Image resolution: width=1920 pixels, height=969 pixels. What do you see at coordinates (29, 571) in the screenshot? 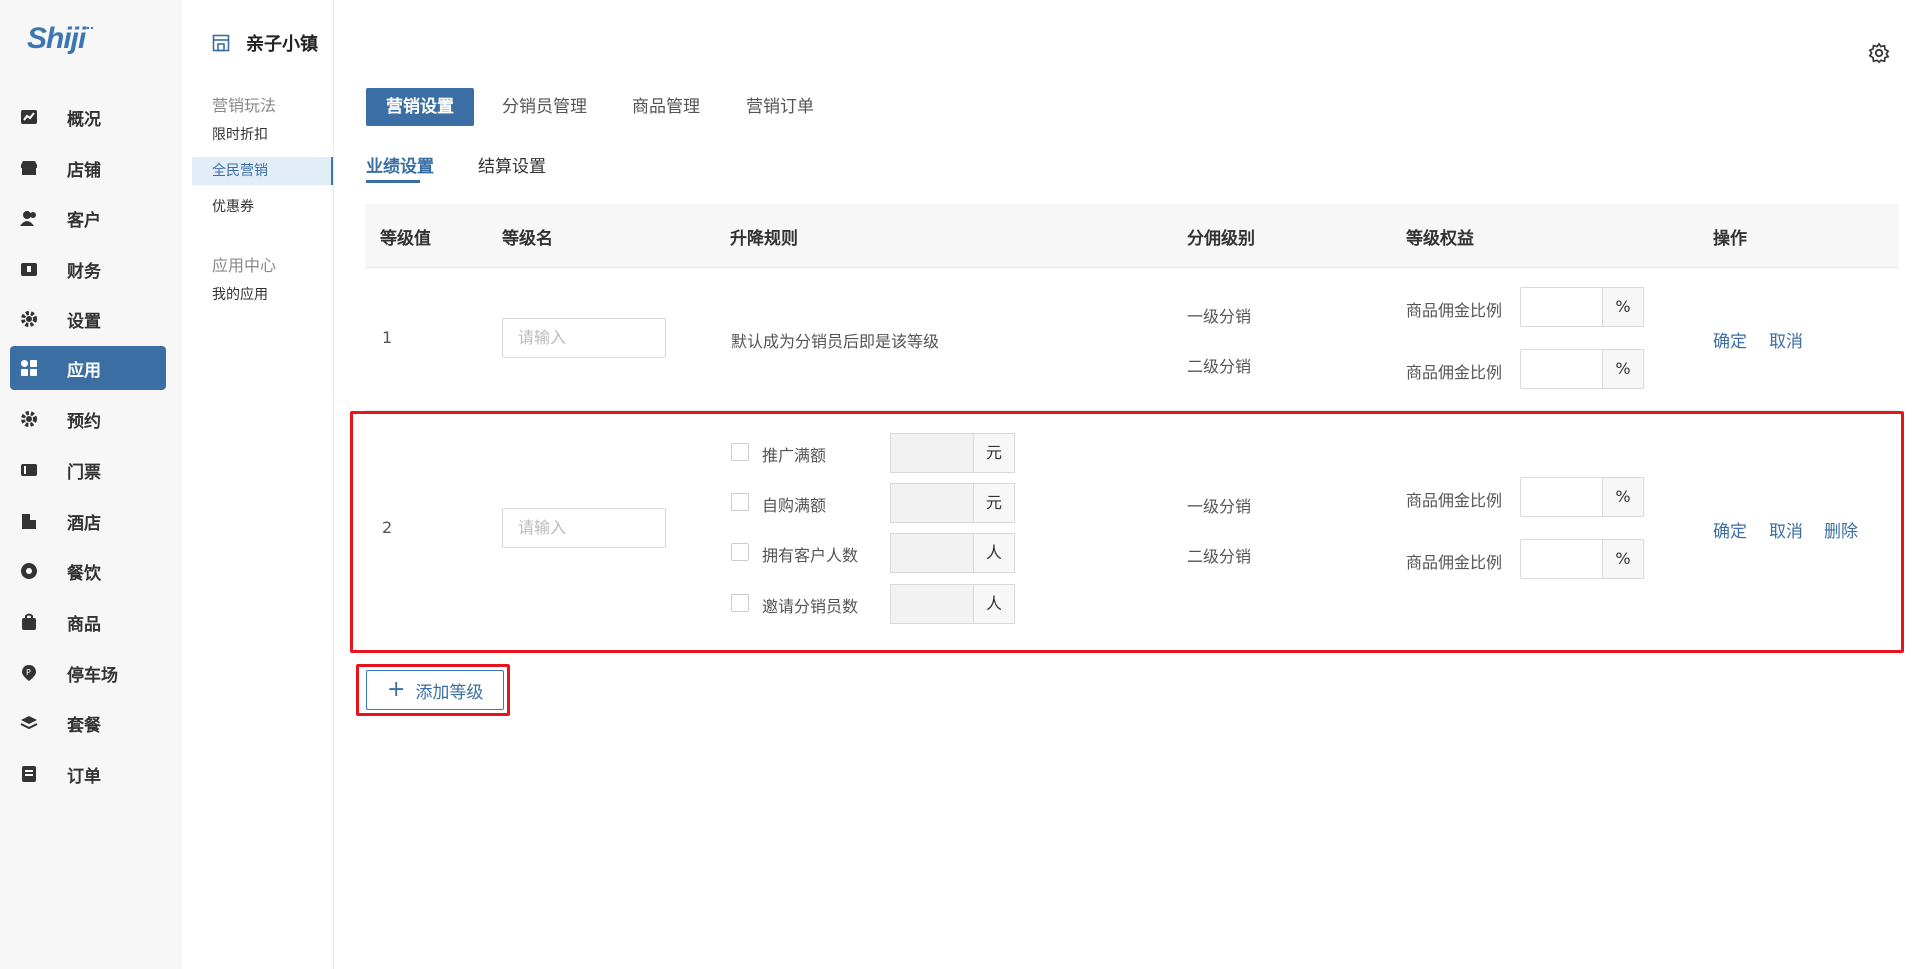
I see `dining-icon` at bounding box center [29, 571].